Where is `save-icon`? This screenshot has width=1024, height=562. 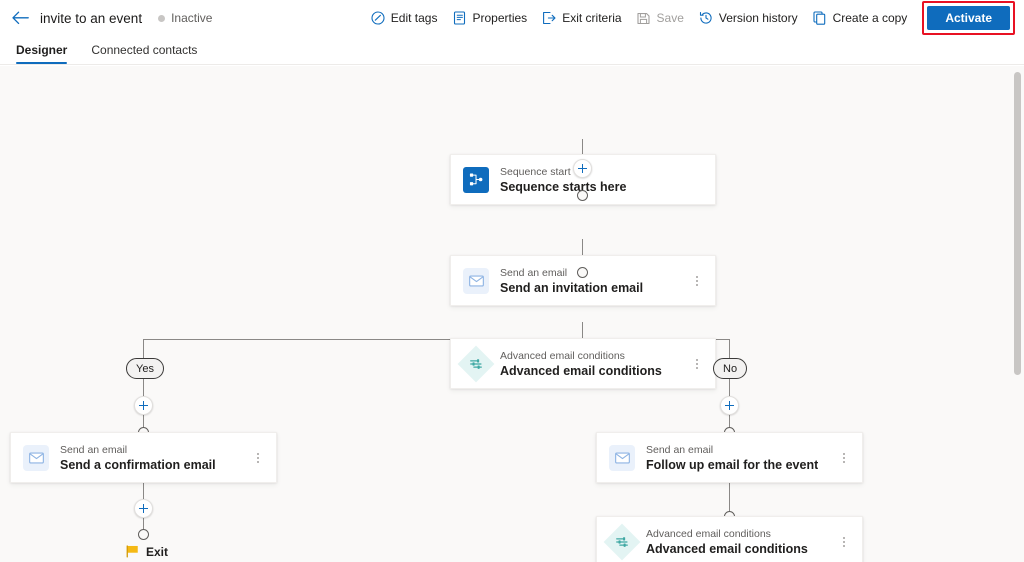
save-icon is located at coordinates (644, 18).